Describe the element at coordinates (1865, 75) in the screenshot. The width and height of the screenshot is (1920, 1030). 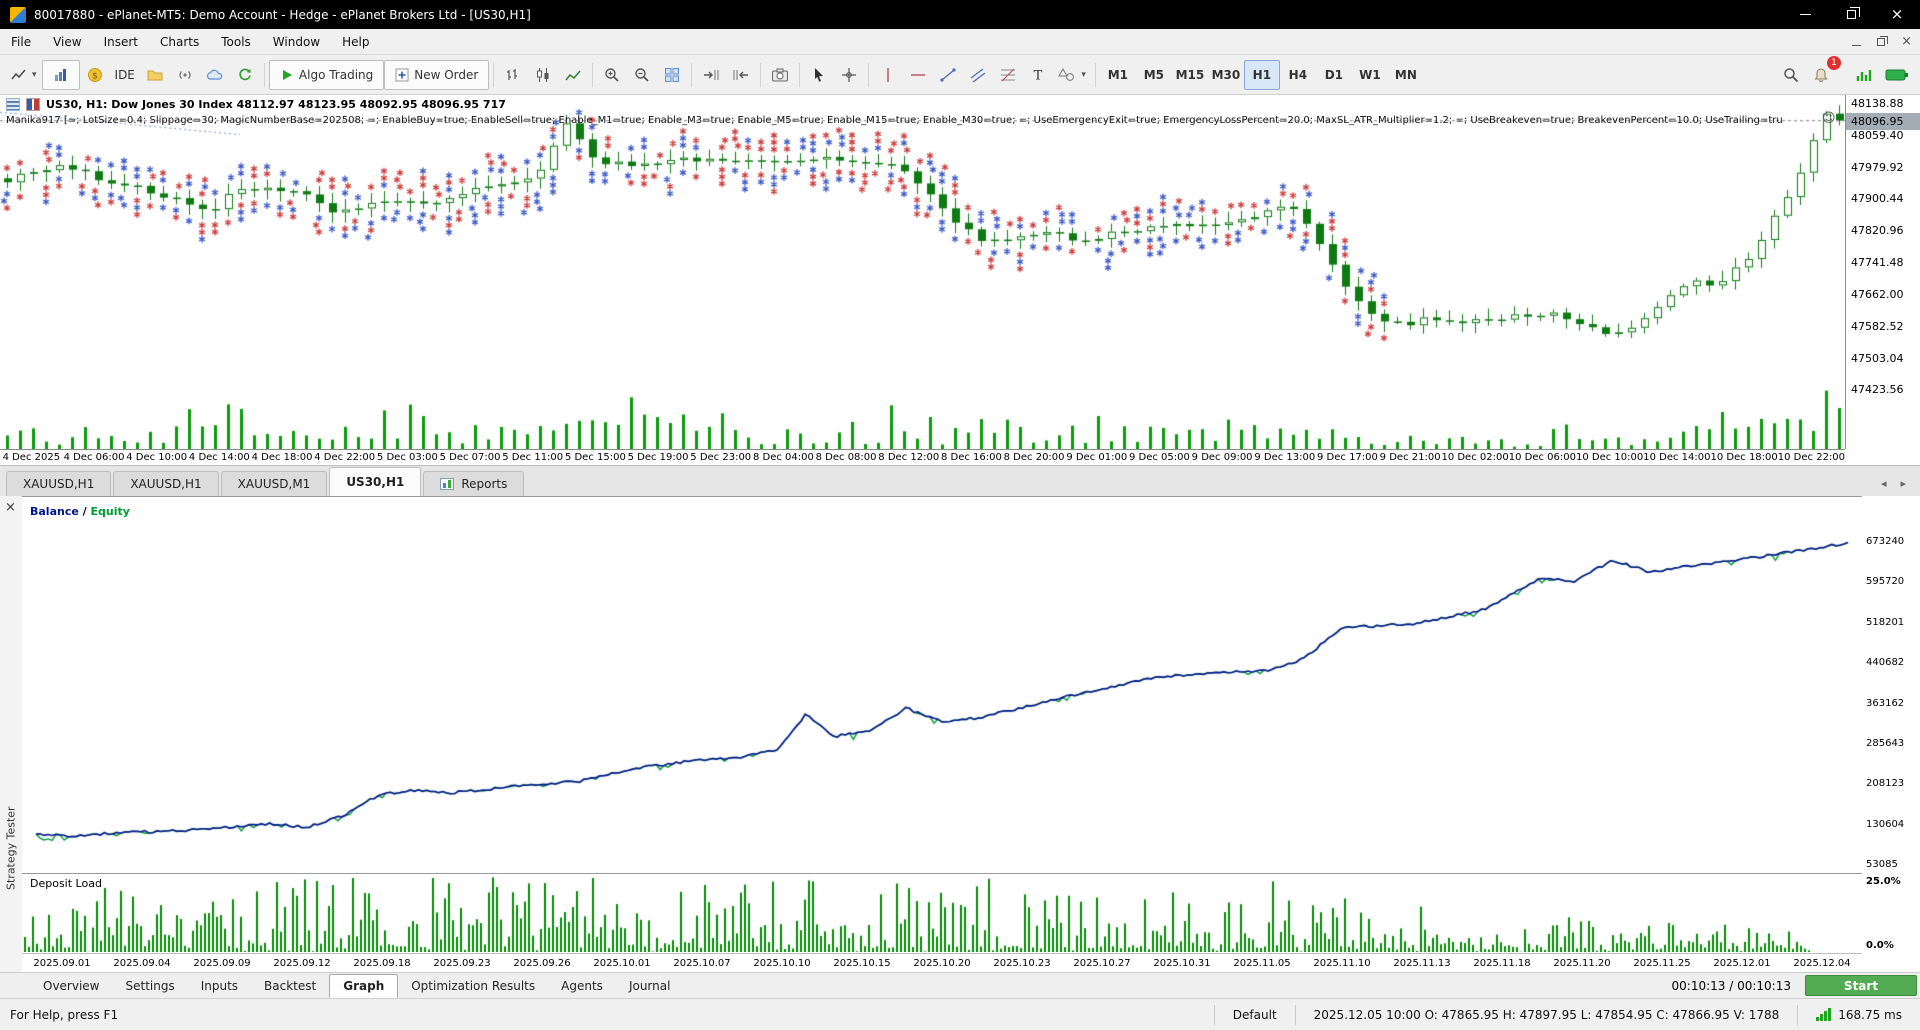
I see `market-overview-button` at that location.